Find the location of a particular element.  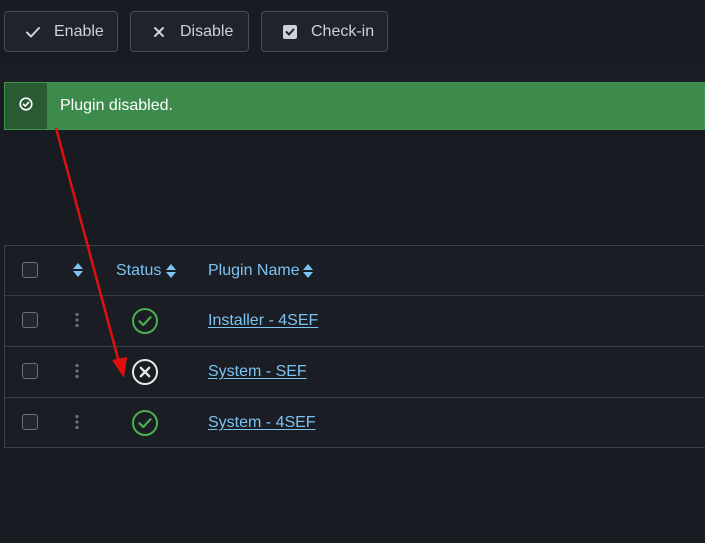

checkbox-checked-icon is located at coordinates (290, 32).